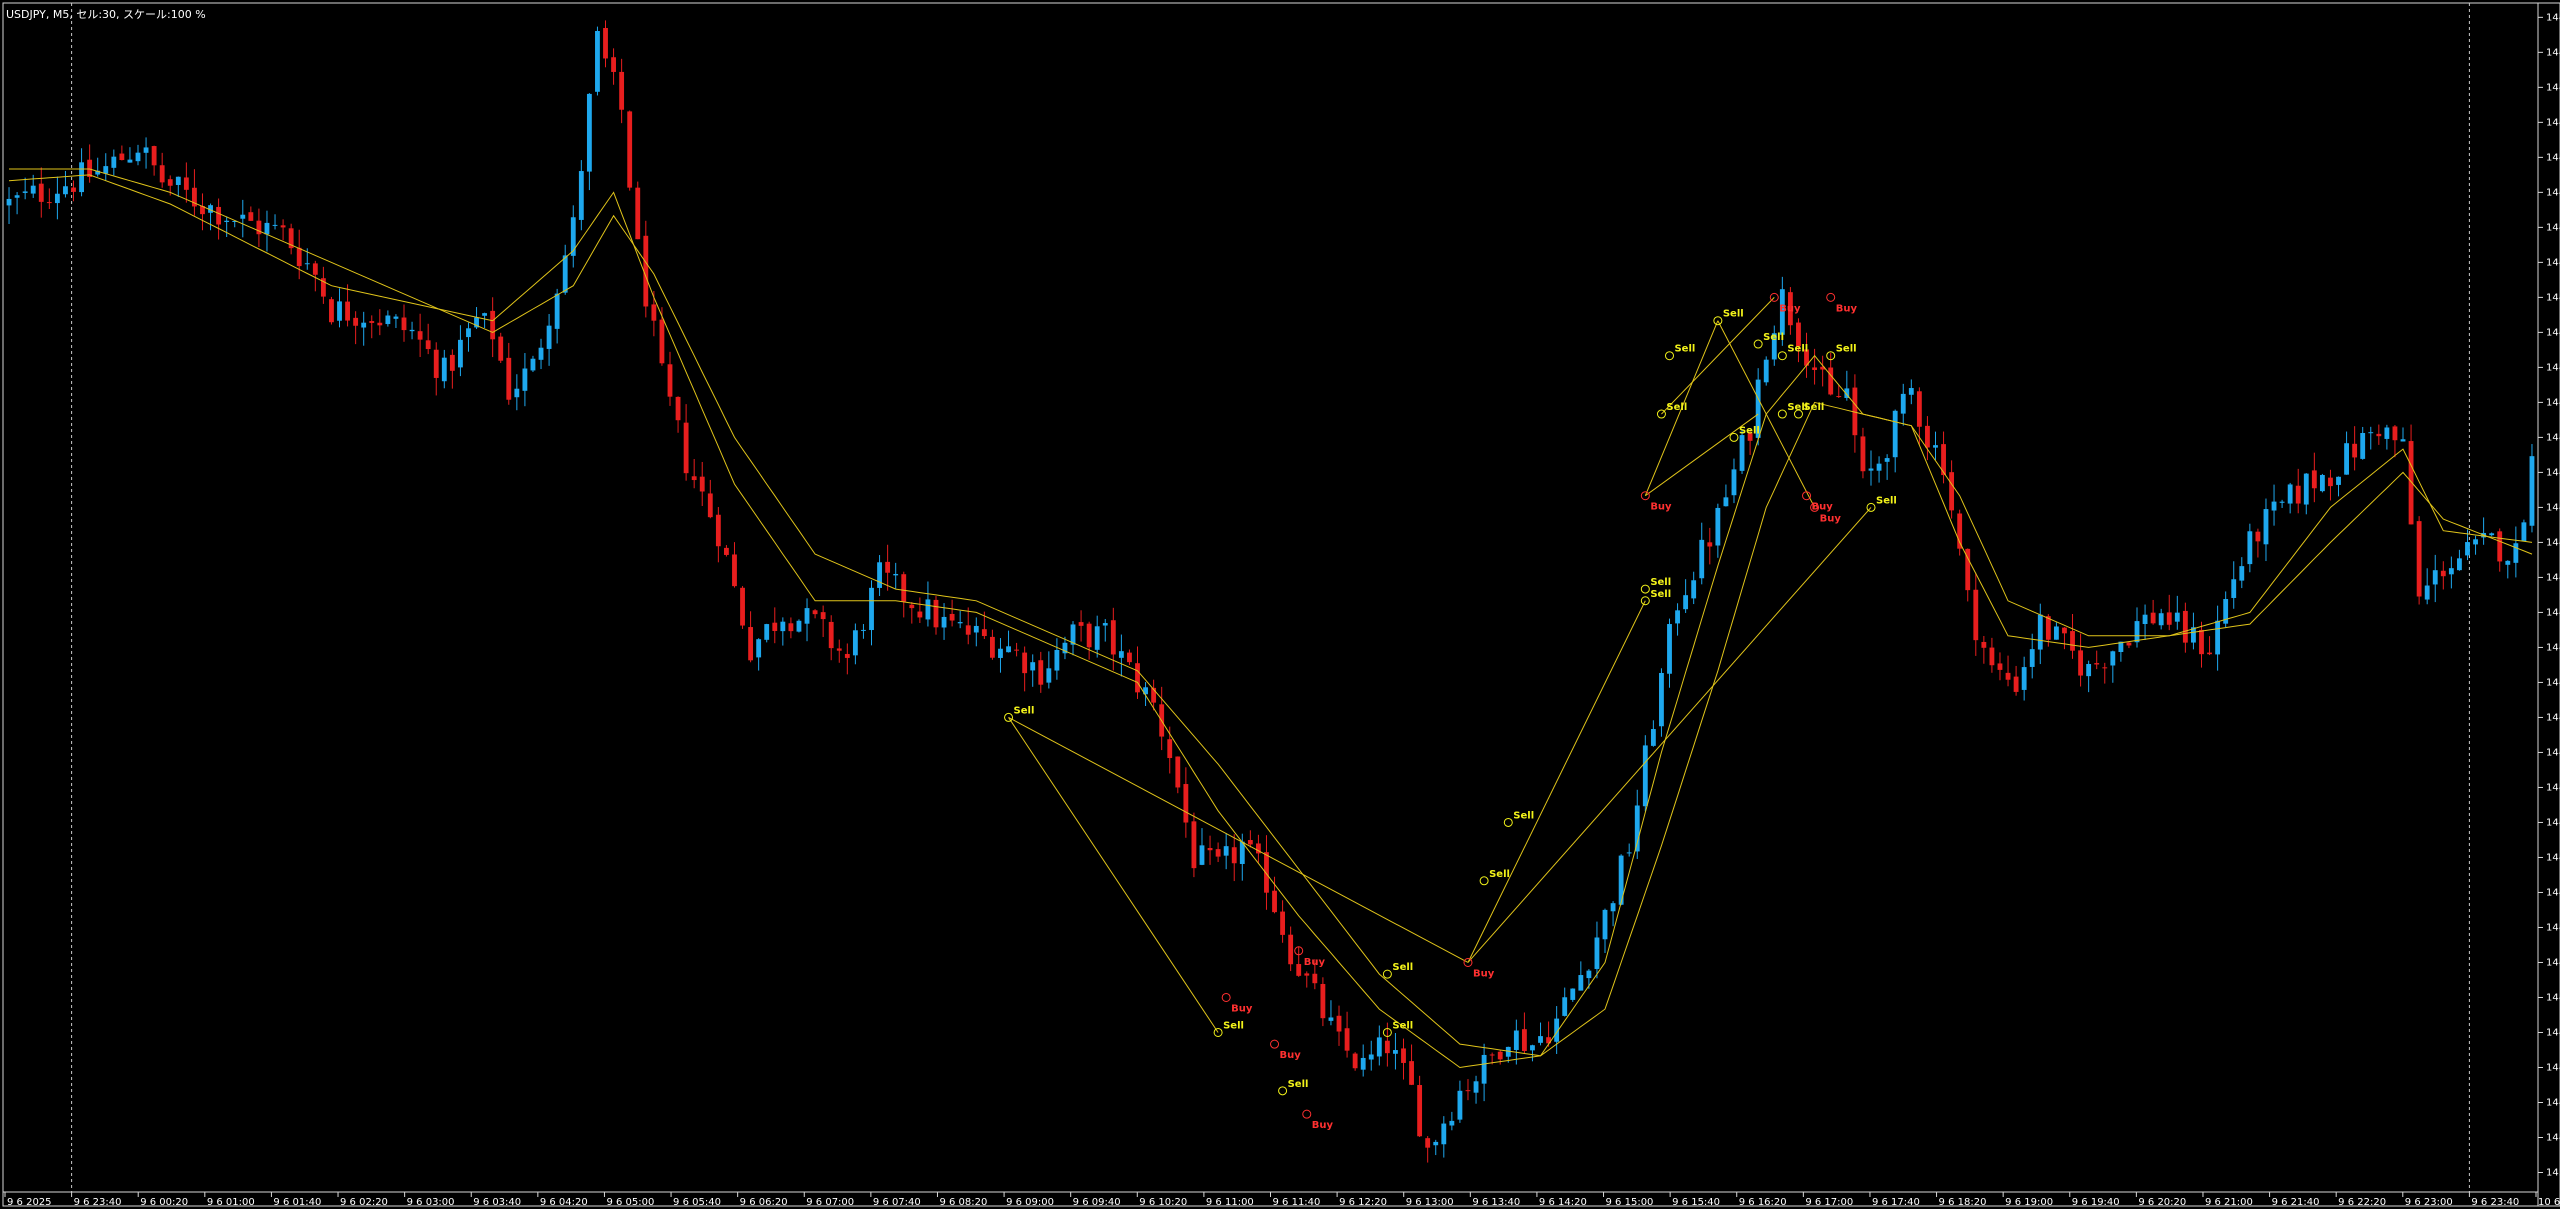 The width and height of the screenshot is (2560, 1209). Describe the element at coordinates (231, 1202) in the screenshot. I see `time-tick-label: 9 6 01:00` at that location.